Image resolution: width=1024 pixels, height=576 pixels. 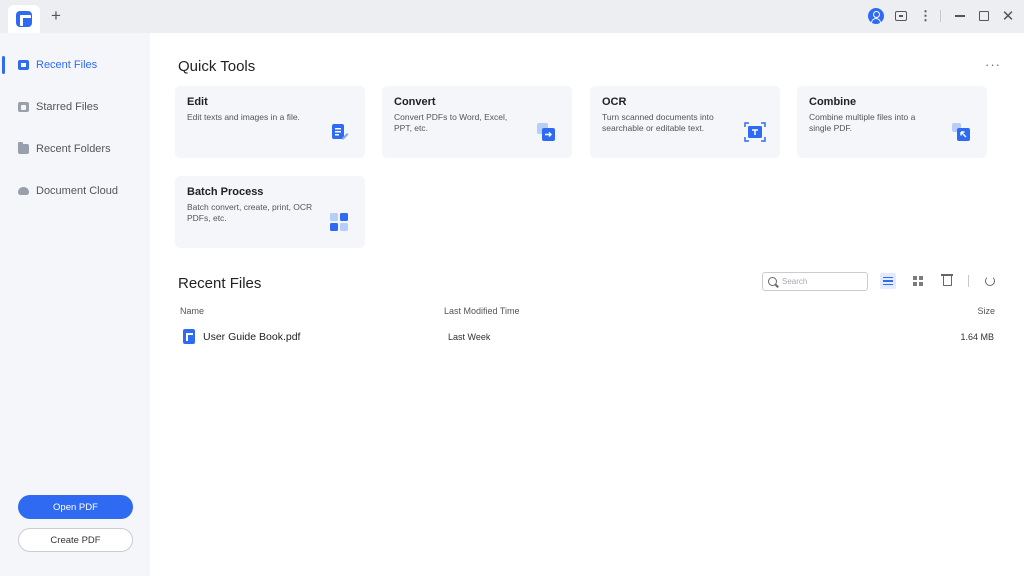 I want to click on card-description: Edit texts and images in a file., so click(x=243, y=117).